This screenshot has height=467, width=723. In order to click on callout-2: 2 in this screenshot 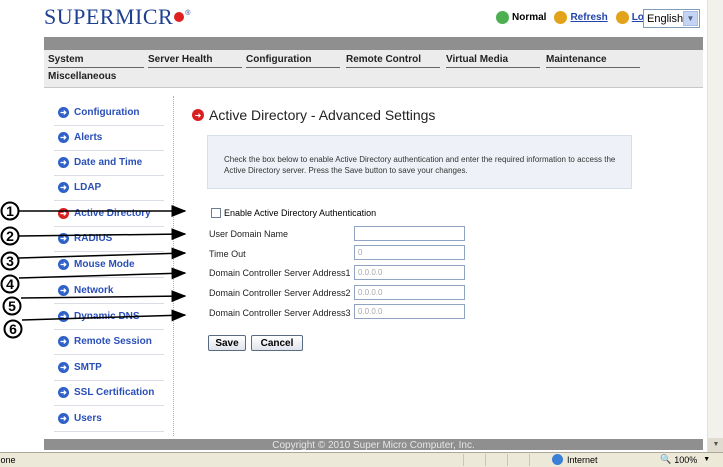, I will do `click(93, 236)`.